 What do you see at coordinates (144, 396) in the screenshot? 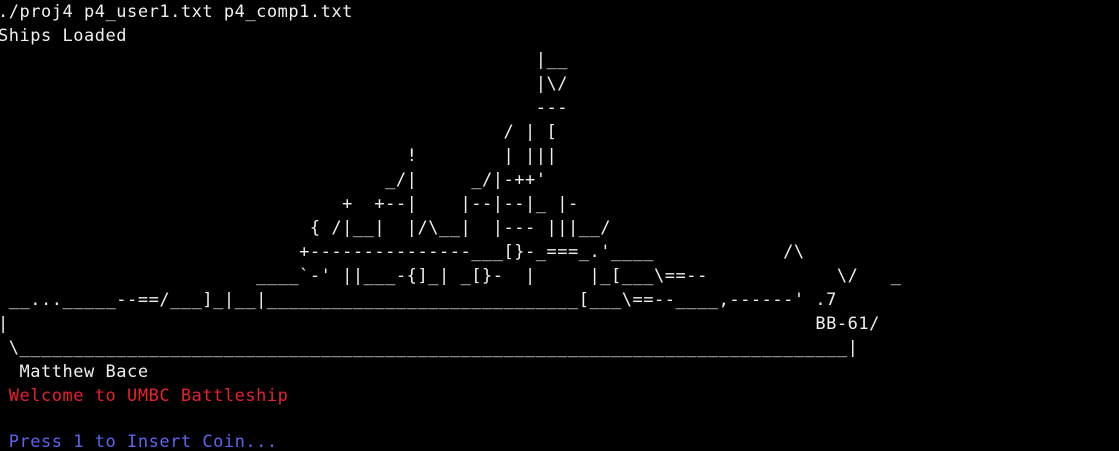
I see `welcome-message: Welcome to UMBC Battleship` at bounding box center [144, 396].